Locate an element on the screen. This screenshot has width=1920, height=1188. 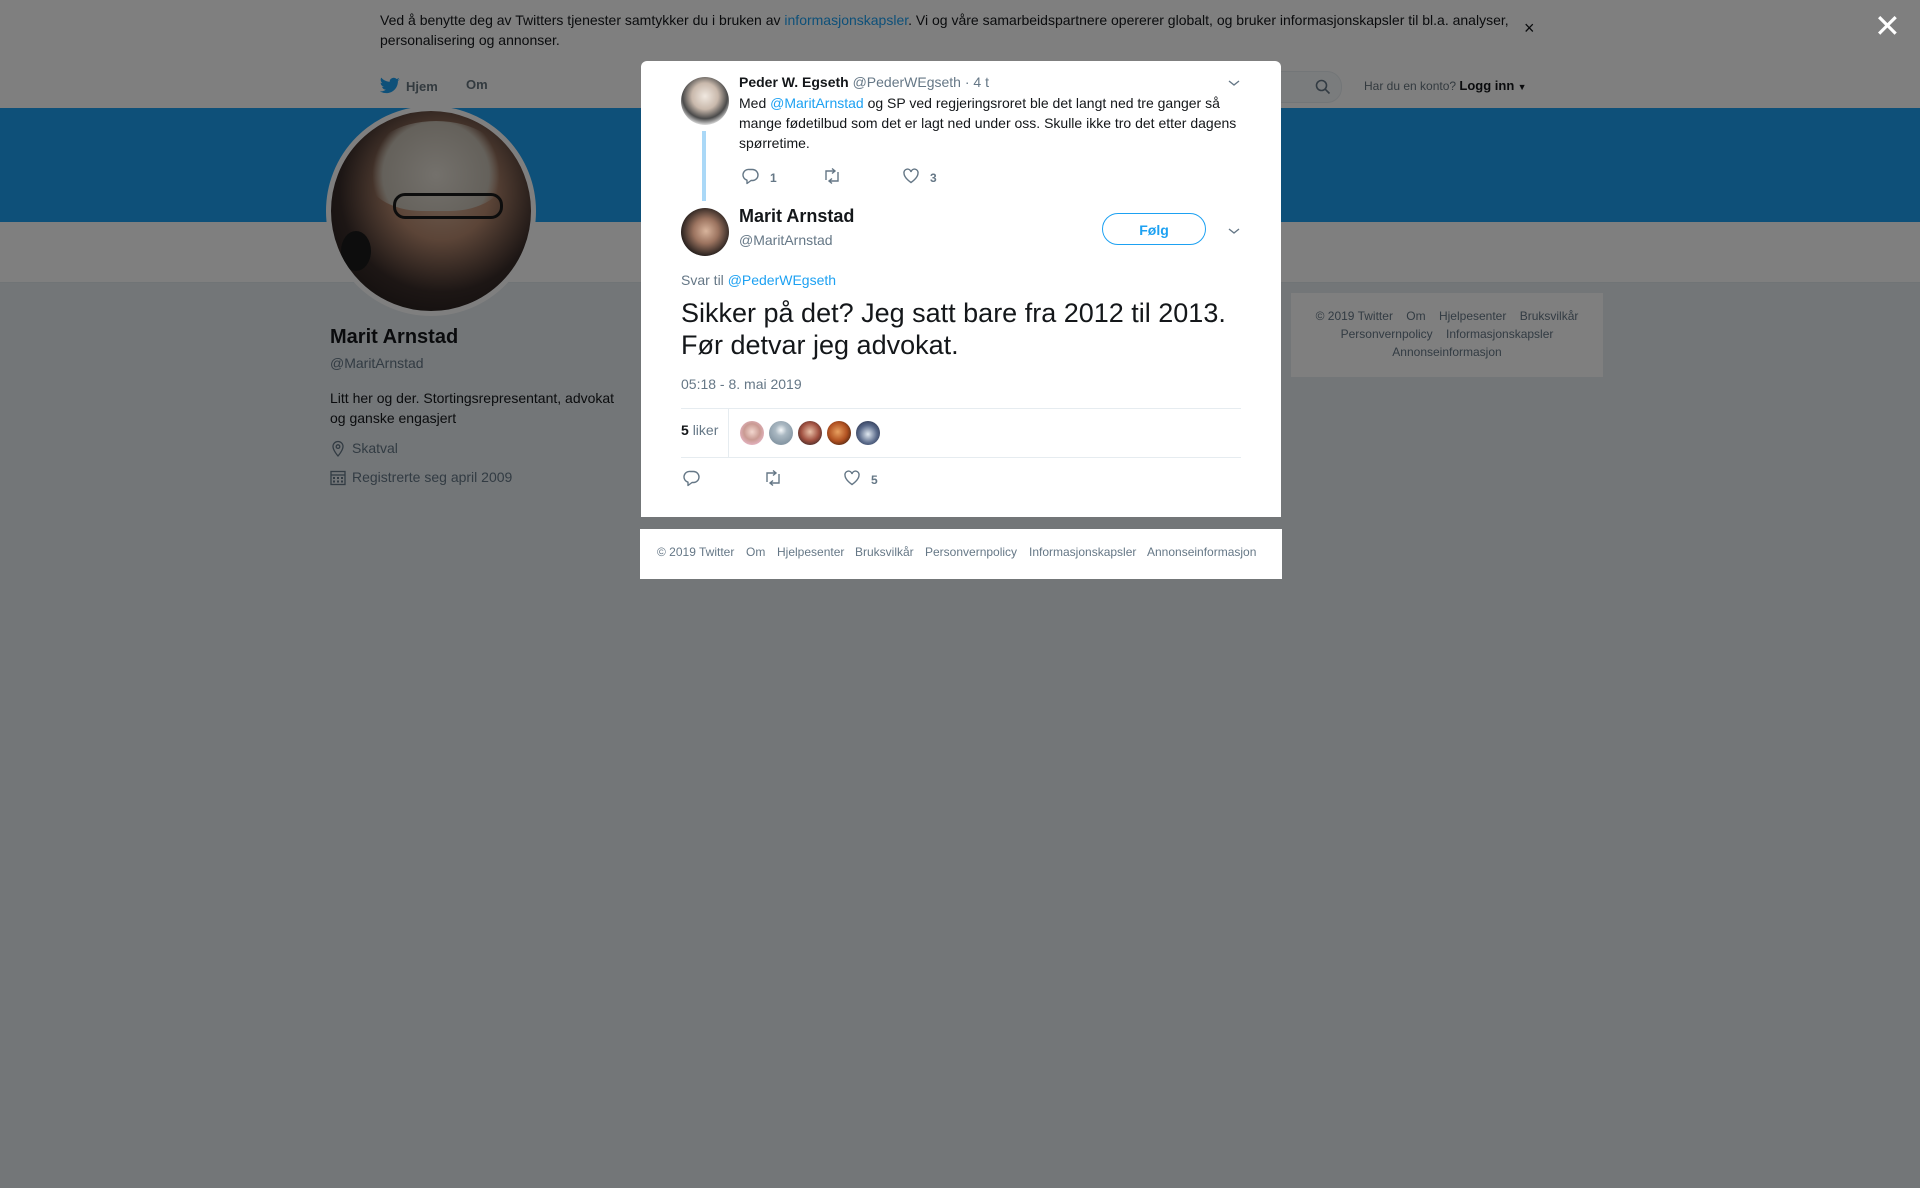
close-icon: ✕ is located at coordinates (1887, 26).